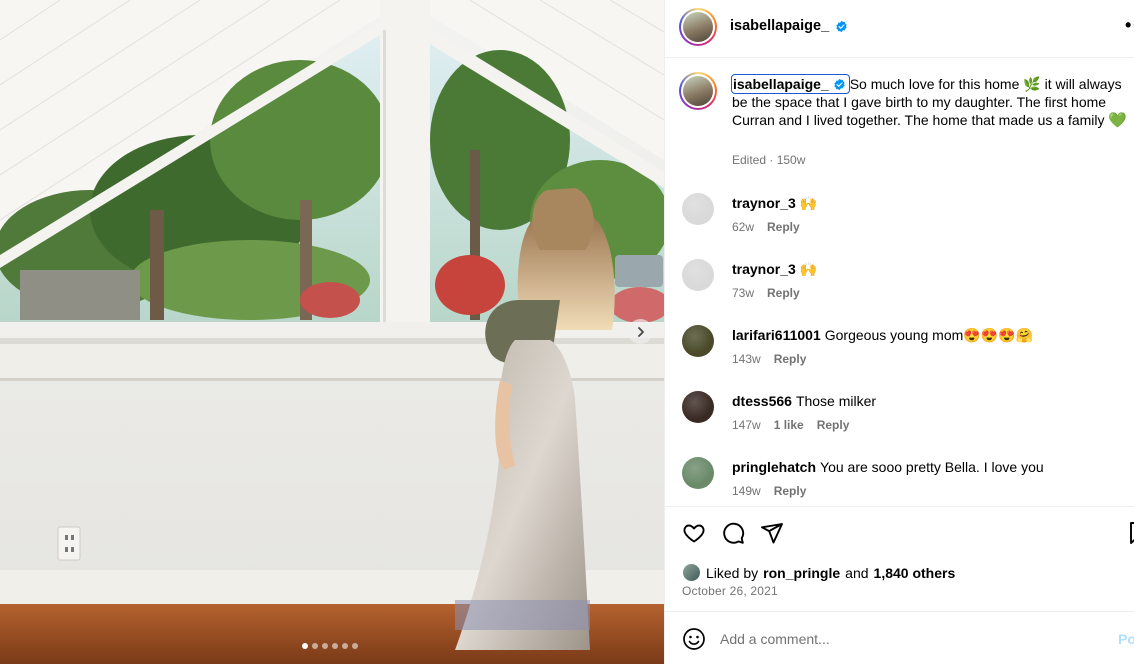 The width and height of the screenshot is (1134, 664). What do you see at coordinates (691, 572) in the screenshot?
I see `liker-avatar` at bounding box center [691, 572].